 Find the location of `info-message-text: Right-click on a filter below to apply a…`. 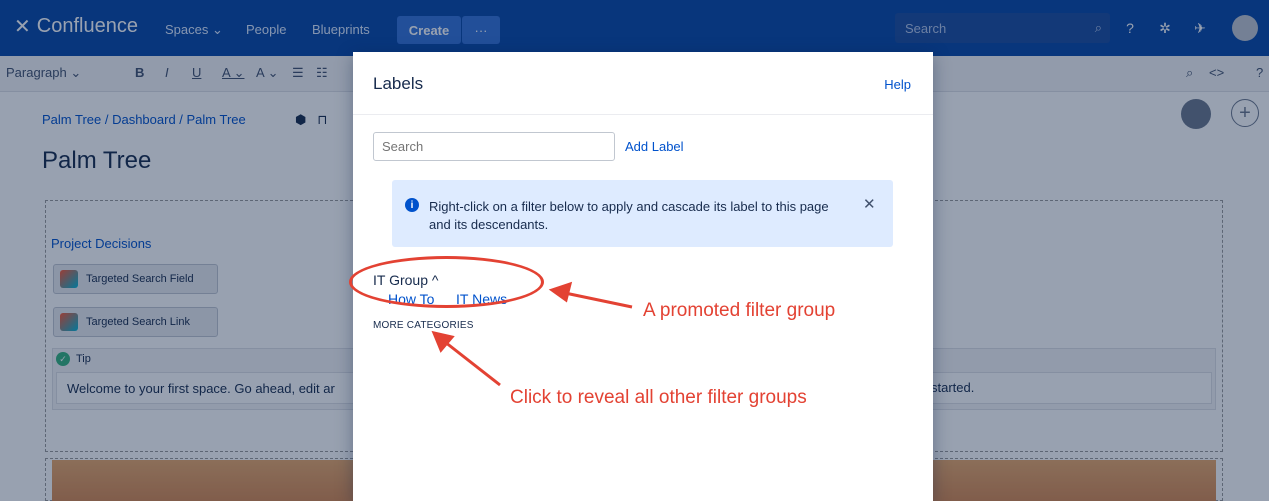

info-message-text: Right-click on a filter below to apply a… is located at coordinates (629, 215).